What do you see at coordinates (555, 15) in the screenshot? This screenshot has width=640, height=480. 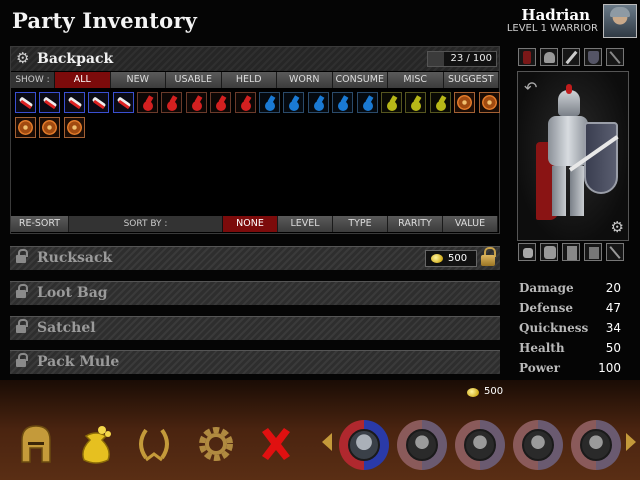 I see `character-name: Hadrian` at bounding box center [555, 15].